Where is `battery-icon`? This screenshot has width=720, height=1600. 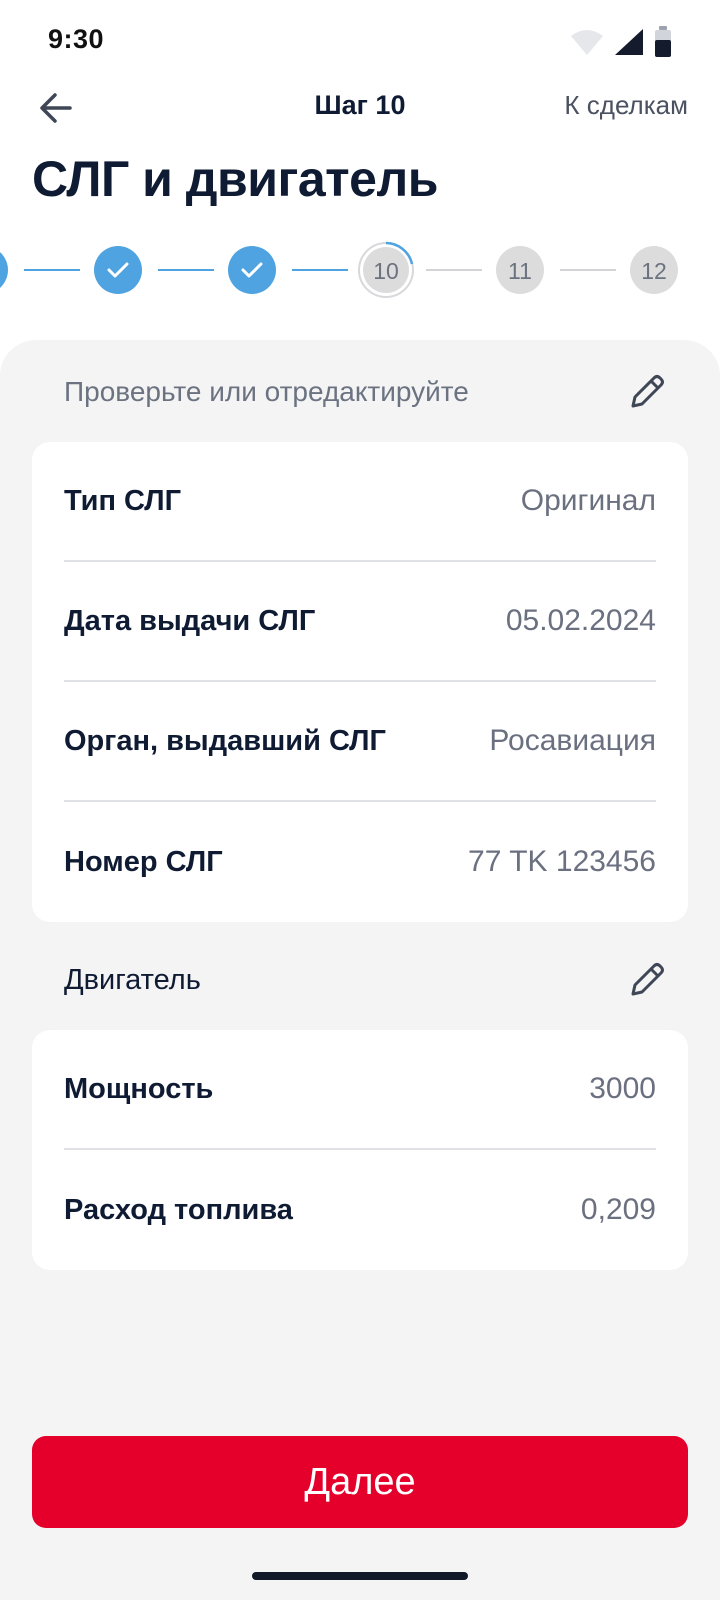 battery-icon is located at coordinates (663, 41).